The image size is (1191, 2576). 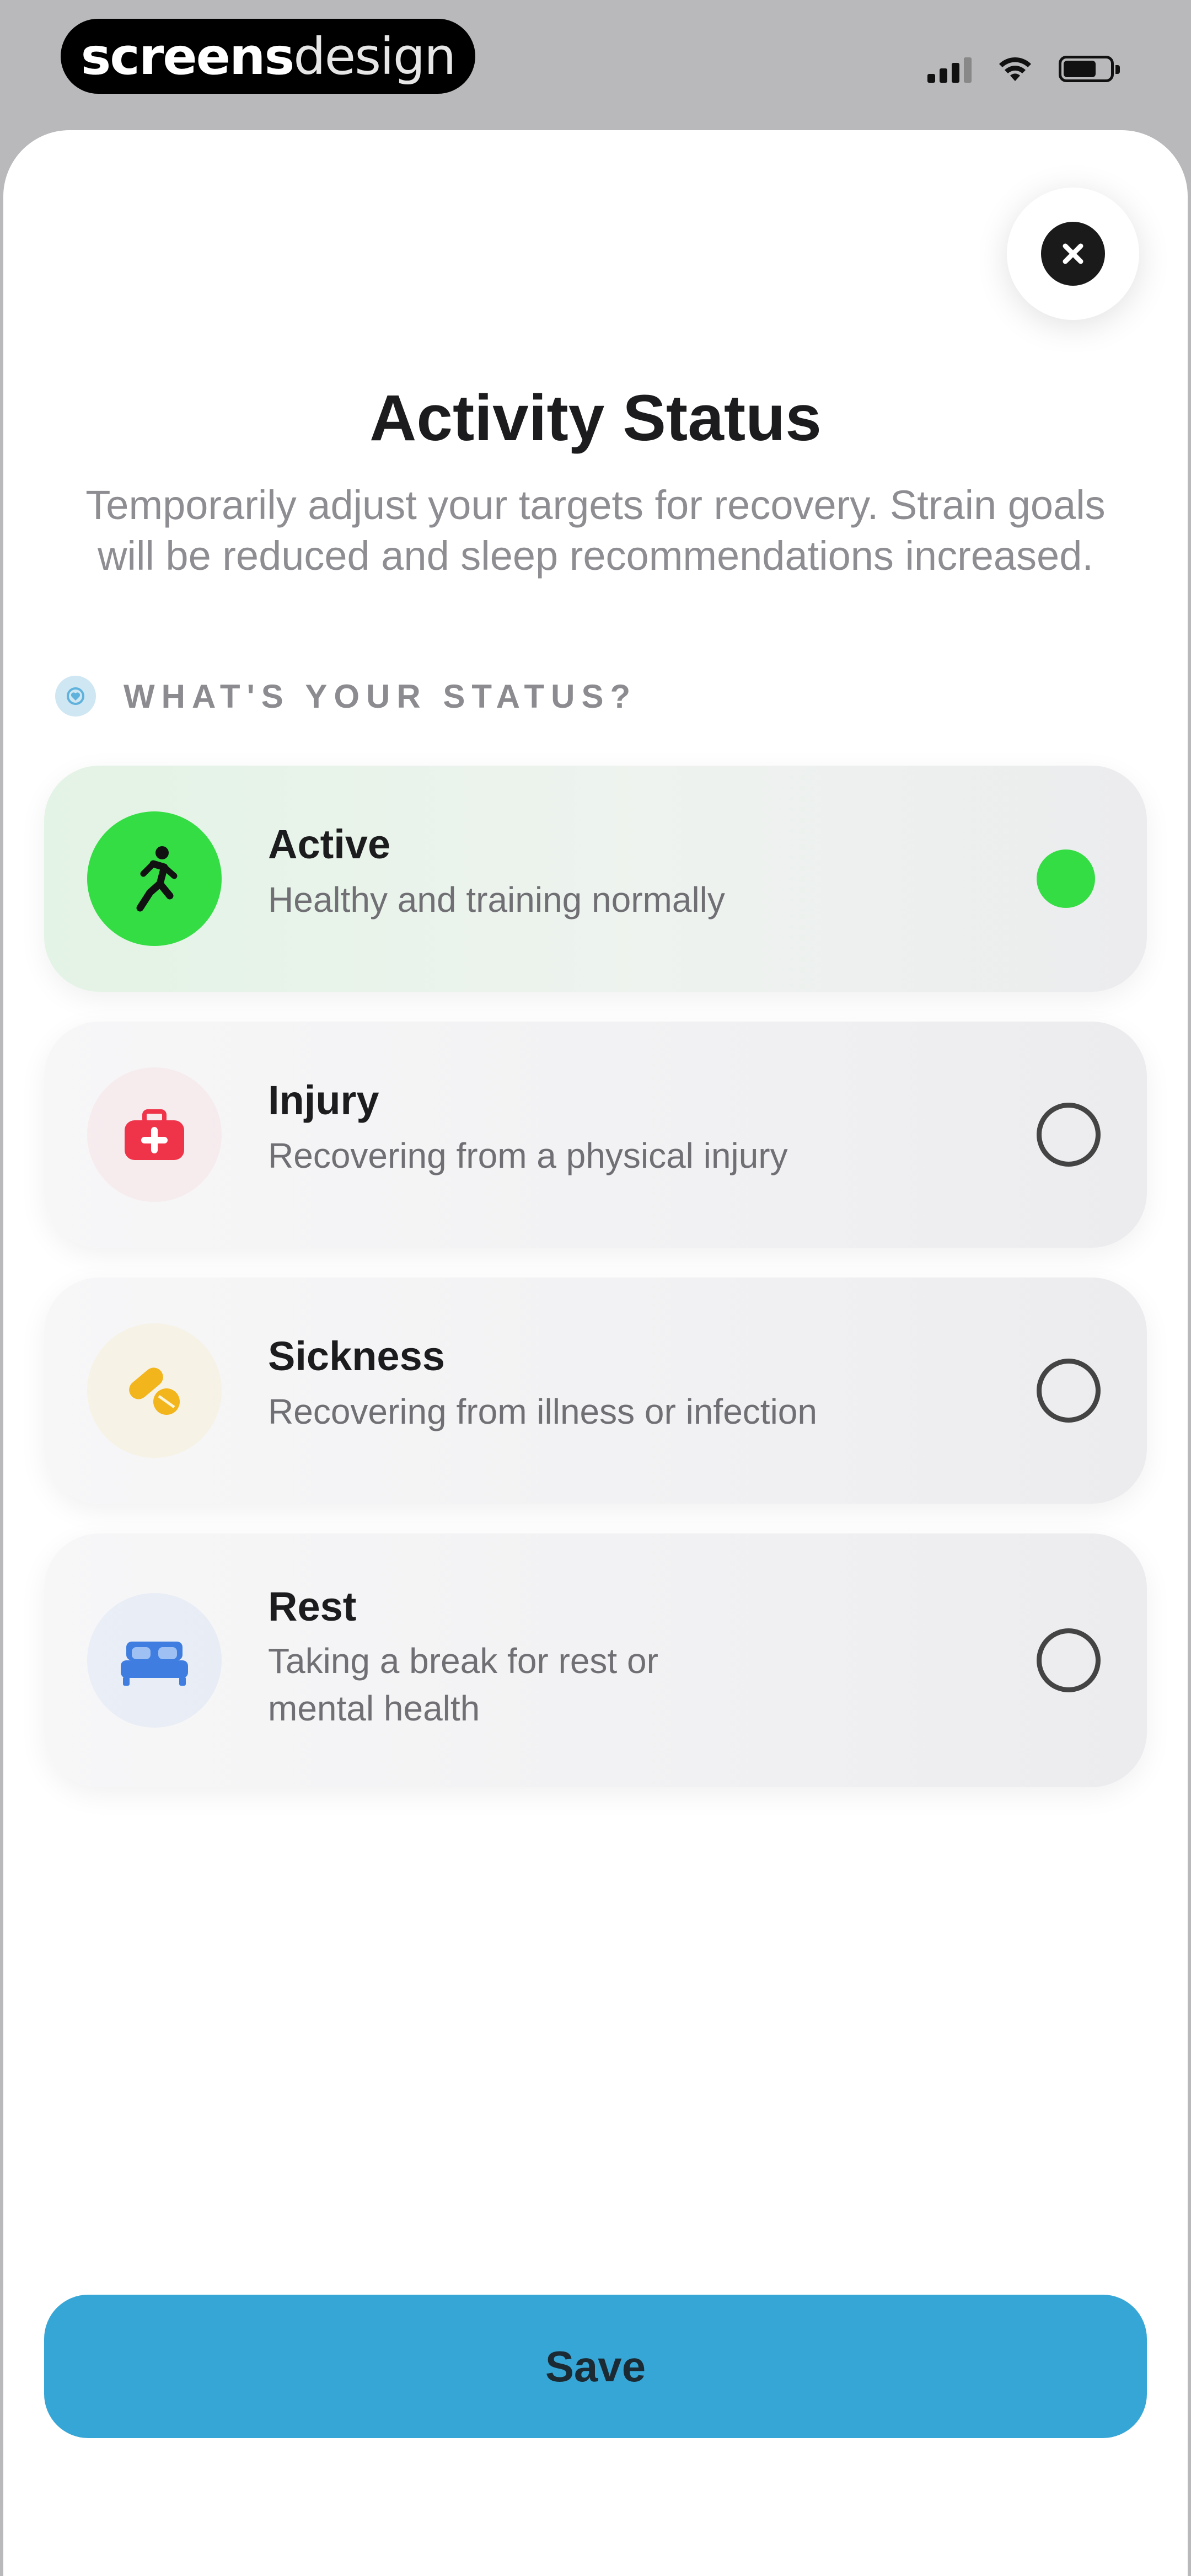 I want to click on save-button: Save, so click(x=595, y=2366).